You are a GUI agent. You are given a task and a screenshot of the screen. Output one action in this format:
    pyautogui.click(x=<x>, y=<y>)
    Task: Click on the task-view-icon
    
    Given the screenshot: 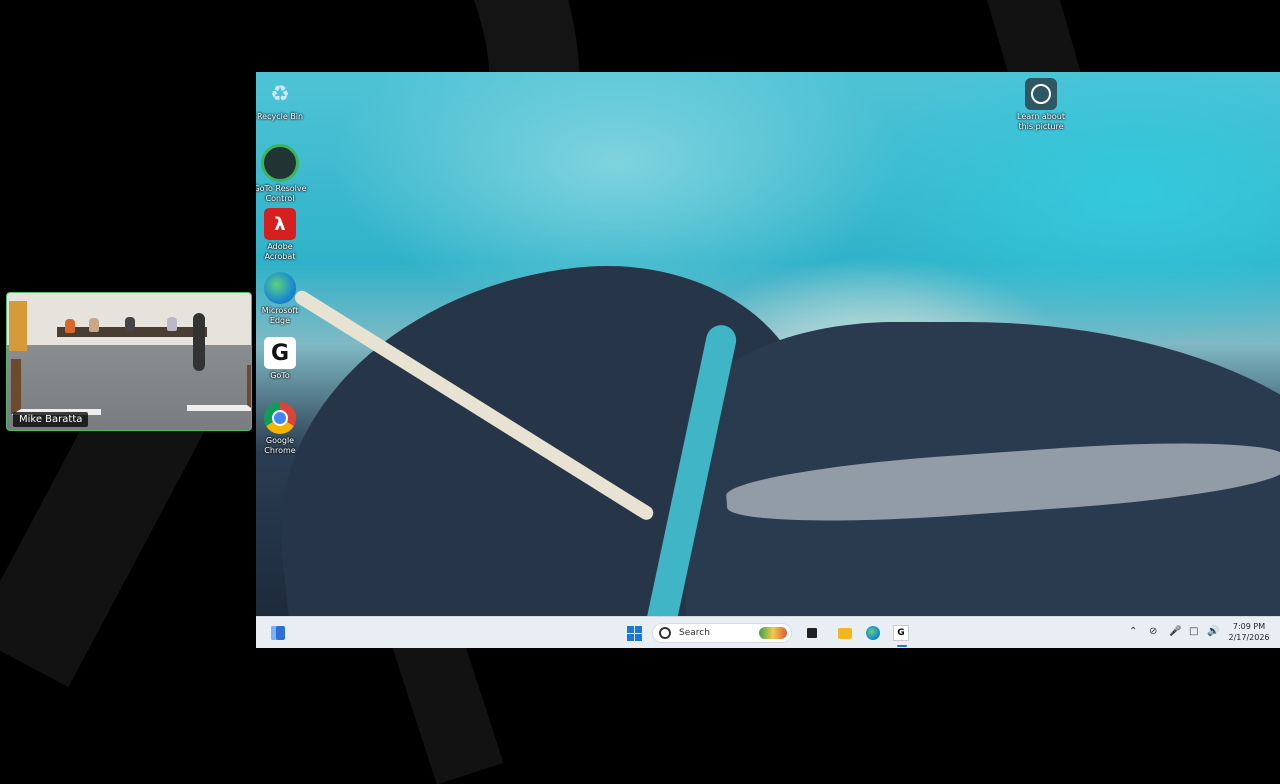 What is the action you would take?
    pyautogui.click(x=812, y=633)
    